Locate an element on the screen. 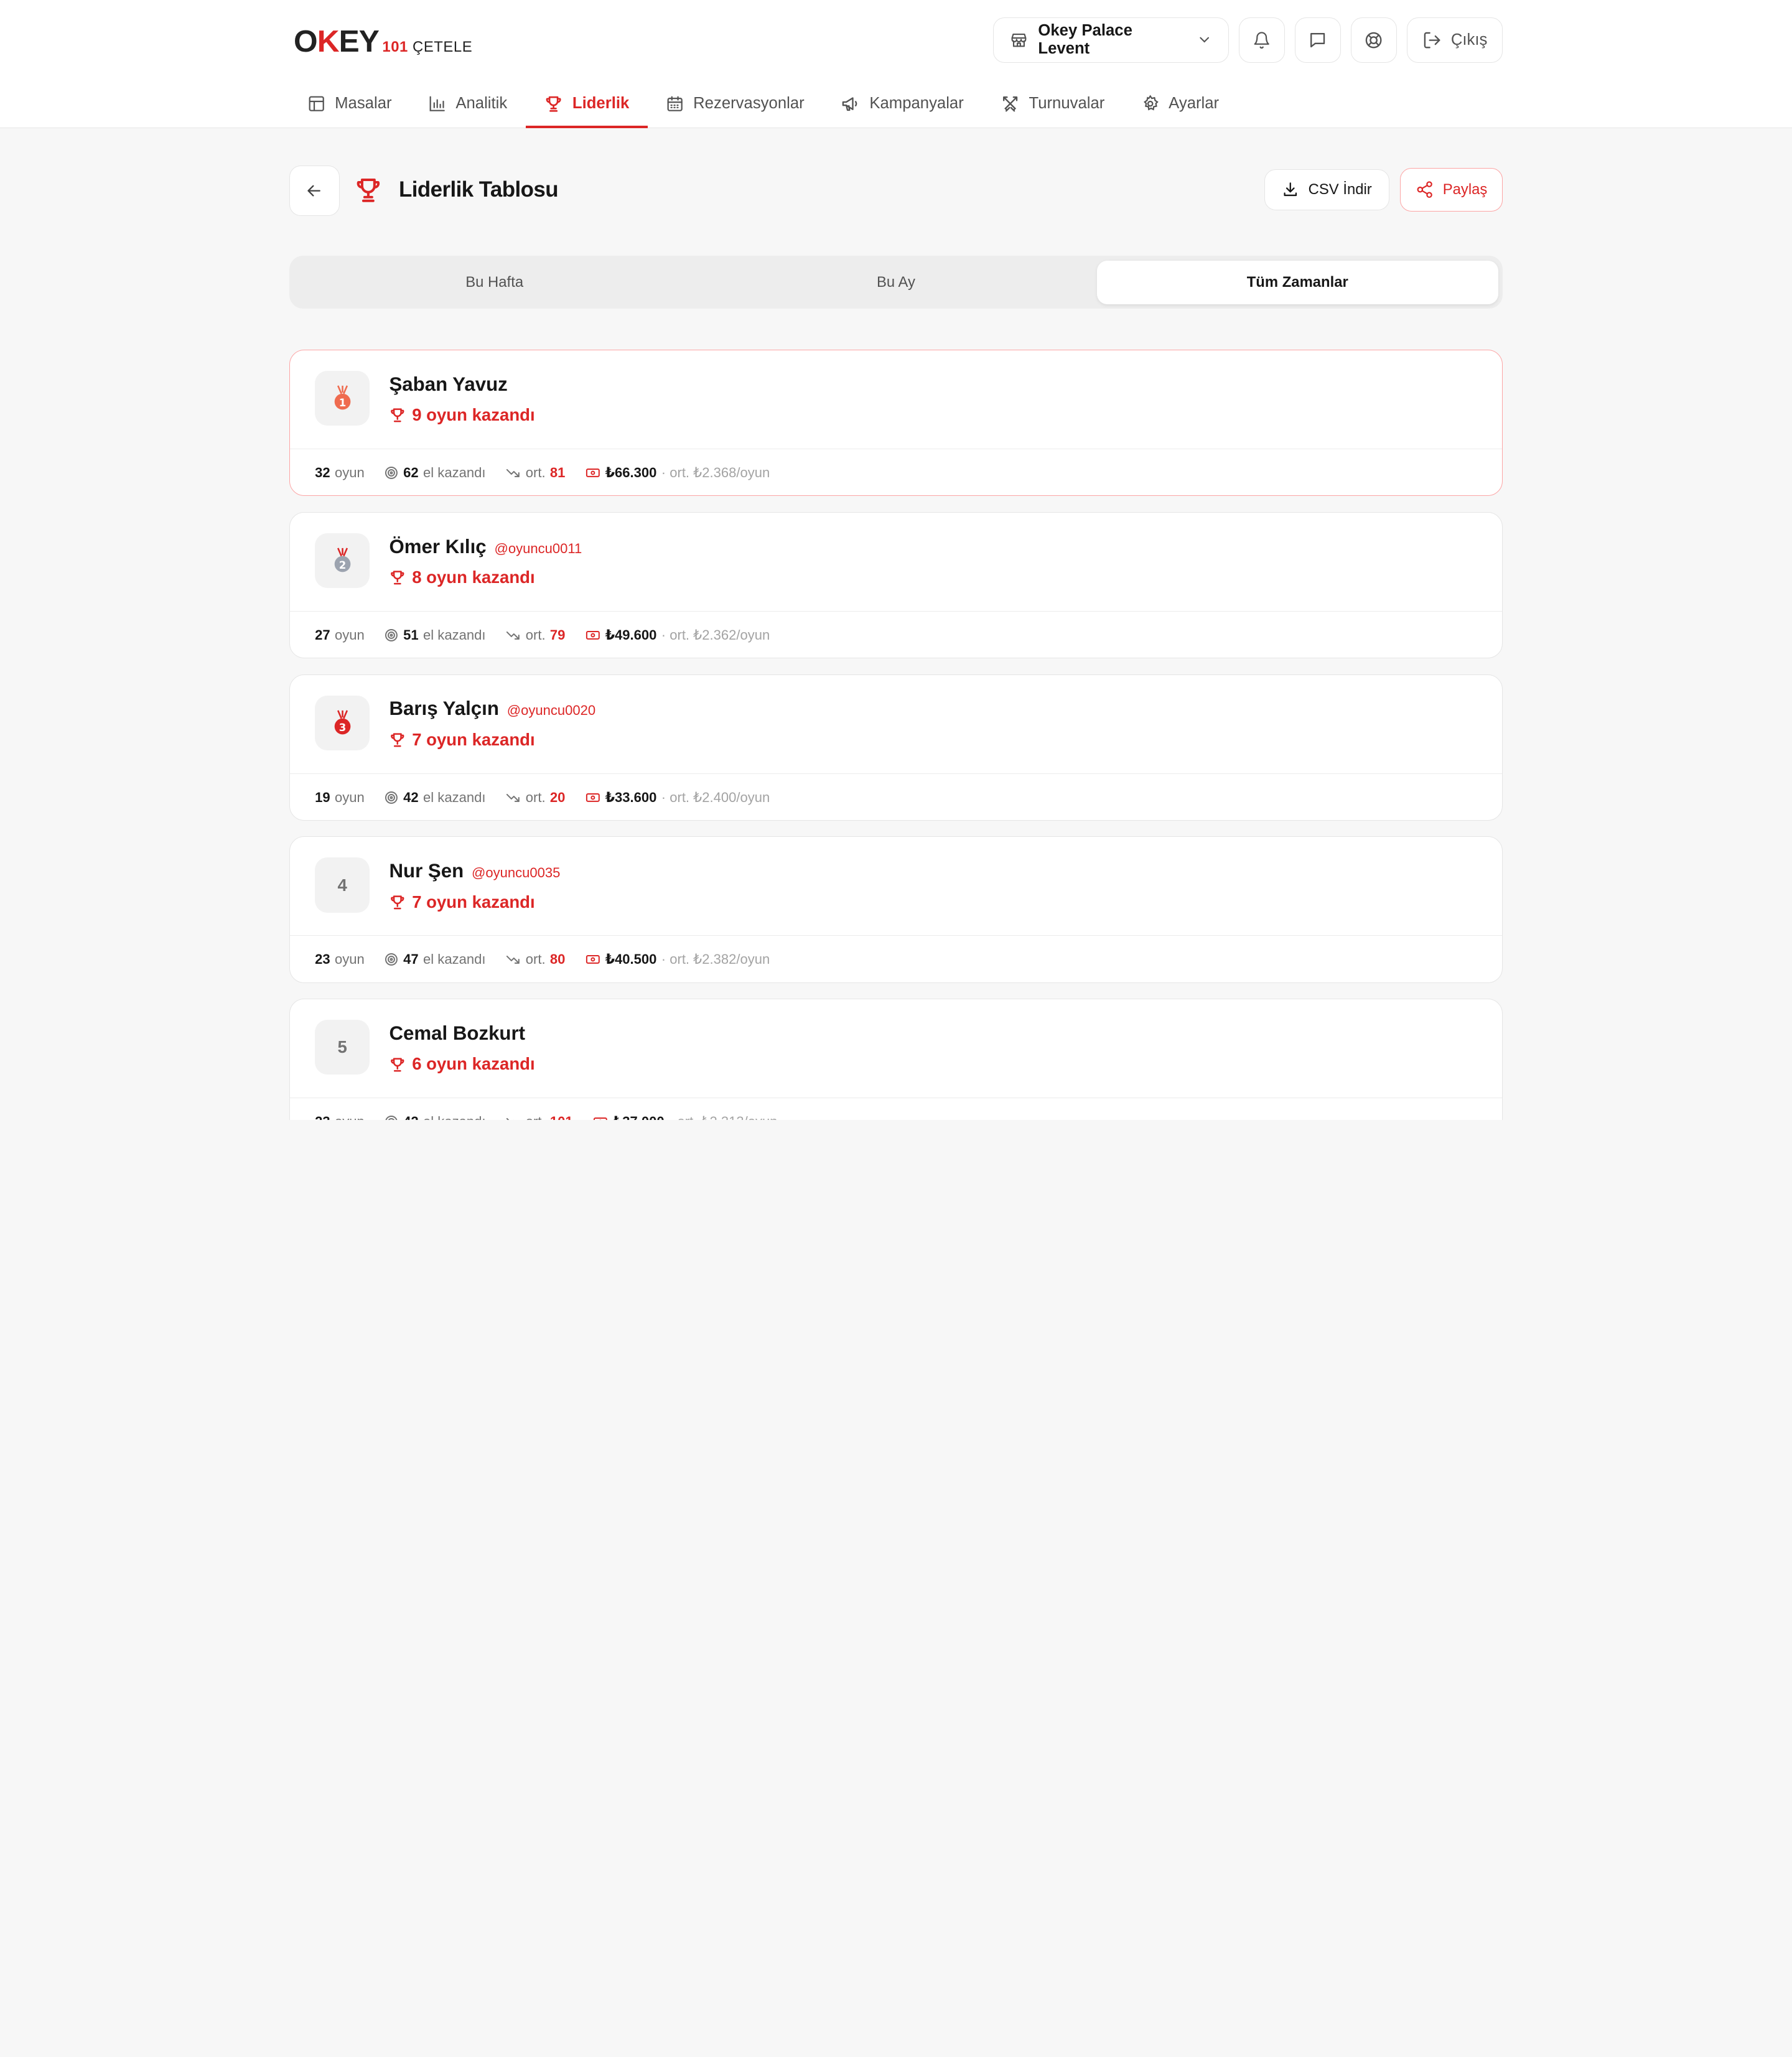 This screenshot has height=2057, width=1792. silver-medal-icon: 2 is located at coordinates (342, 560).